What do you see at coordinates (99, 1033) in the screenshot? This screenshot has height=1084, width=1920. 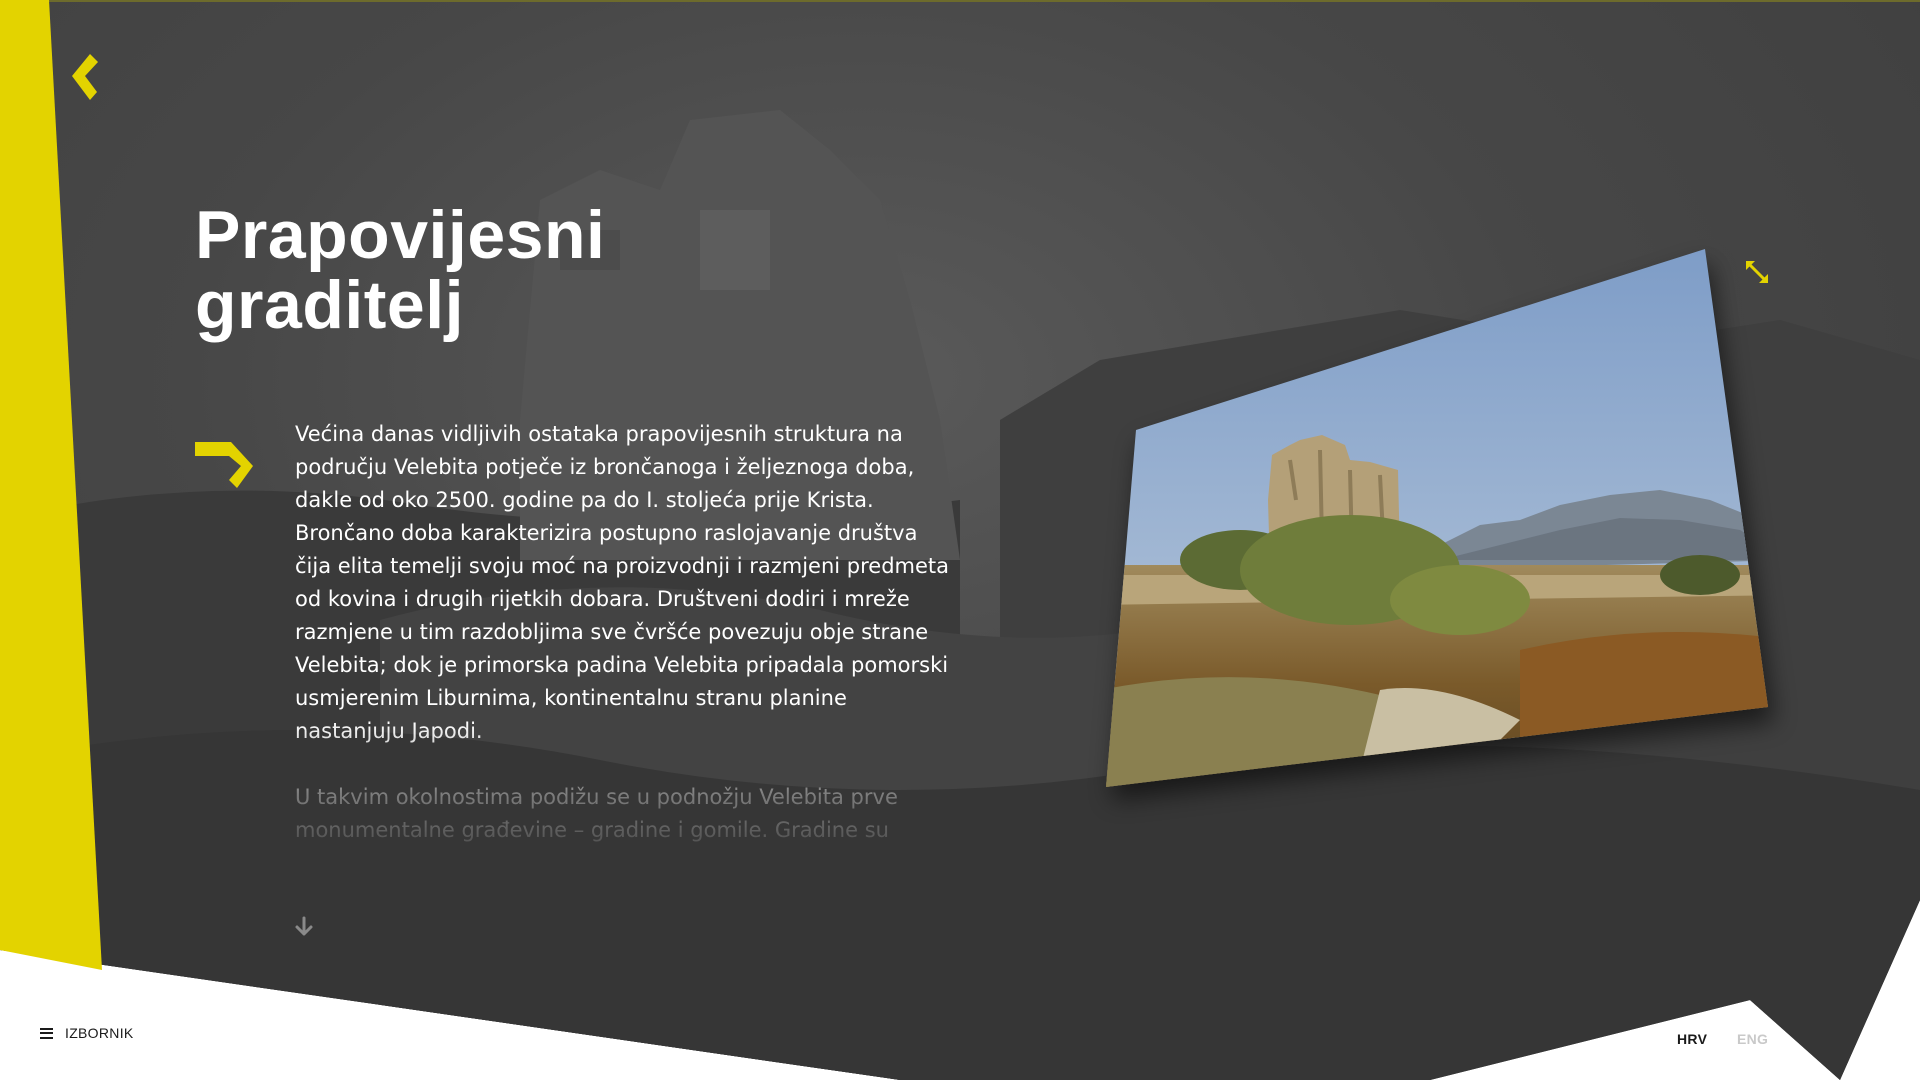 I see `menu-label: IZBORNIK` at bounding box center [99, 1033].